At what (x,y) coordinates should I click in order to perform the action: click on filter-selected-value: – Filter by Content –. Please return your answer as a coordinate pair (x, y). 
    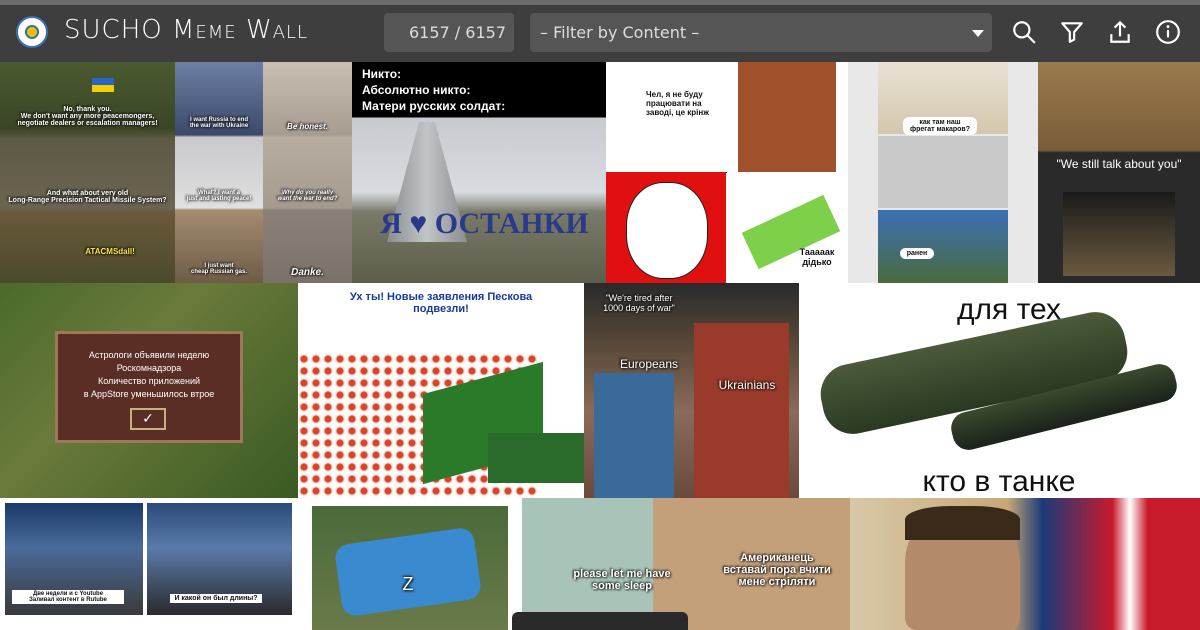
    Looking at the image, I should click on (620, 32).